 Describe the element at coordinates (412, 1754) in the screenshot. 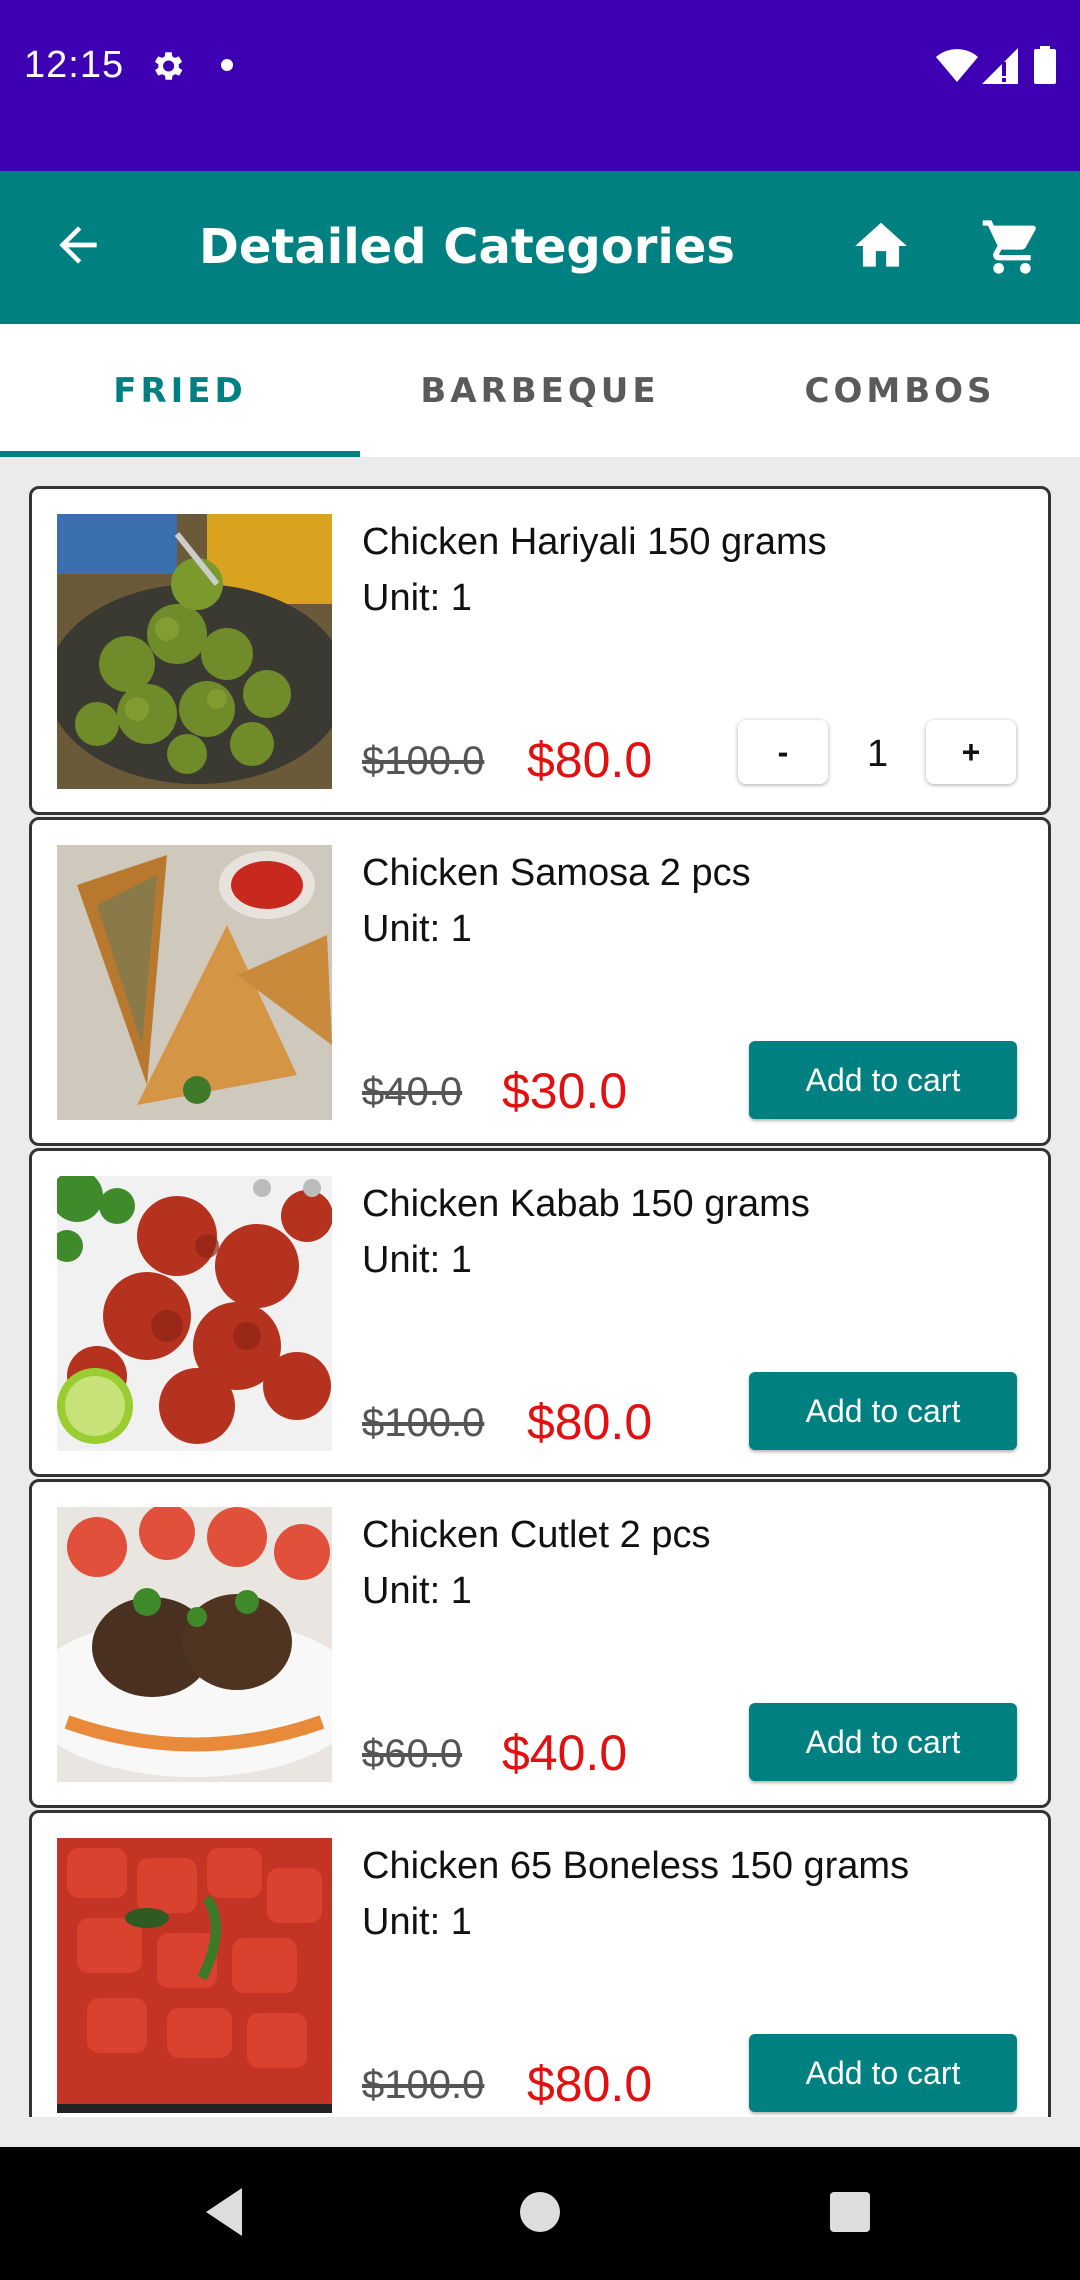

I see `original-price: $60.0` at that location.